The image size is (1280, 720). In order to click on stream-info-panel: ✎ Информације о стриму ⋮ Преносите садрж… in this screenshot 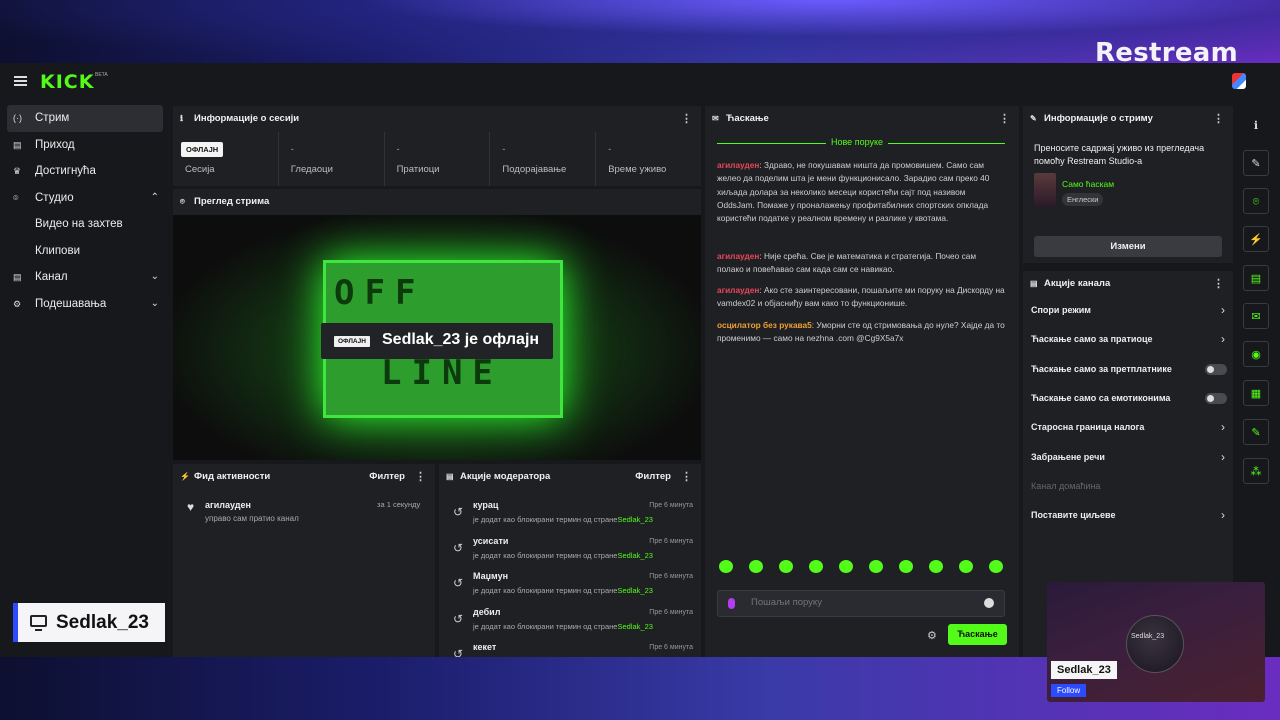, I will do `click(1128, 184)`.